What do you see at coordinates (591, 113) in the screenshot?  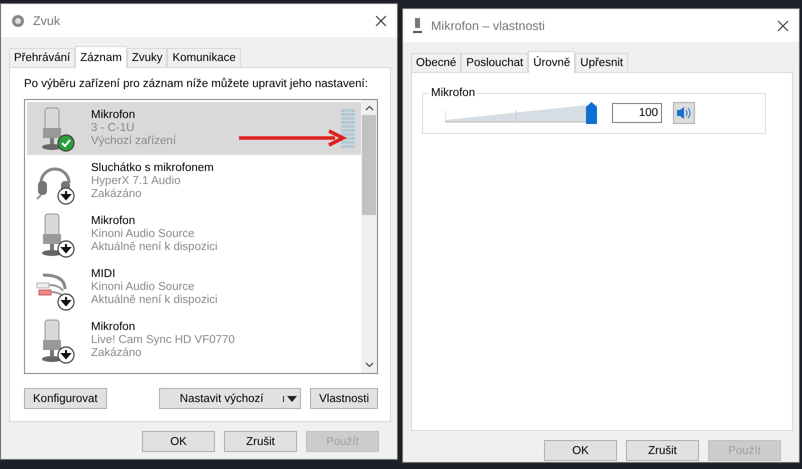 I see `slider-thumb` at bounding box center [591, 113].